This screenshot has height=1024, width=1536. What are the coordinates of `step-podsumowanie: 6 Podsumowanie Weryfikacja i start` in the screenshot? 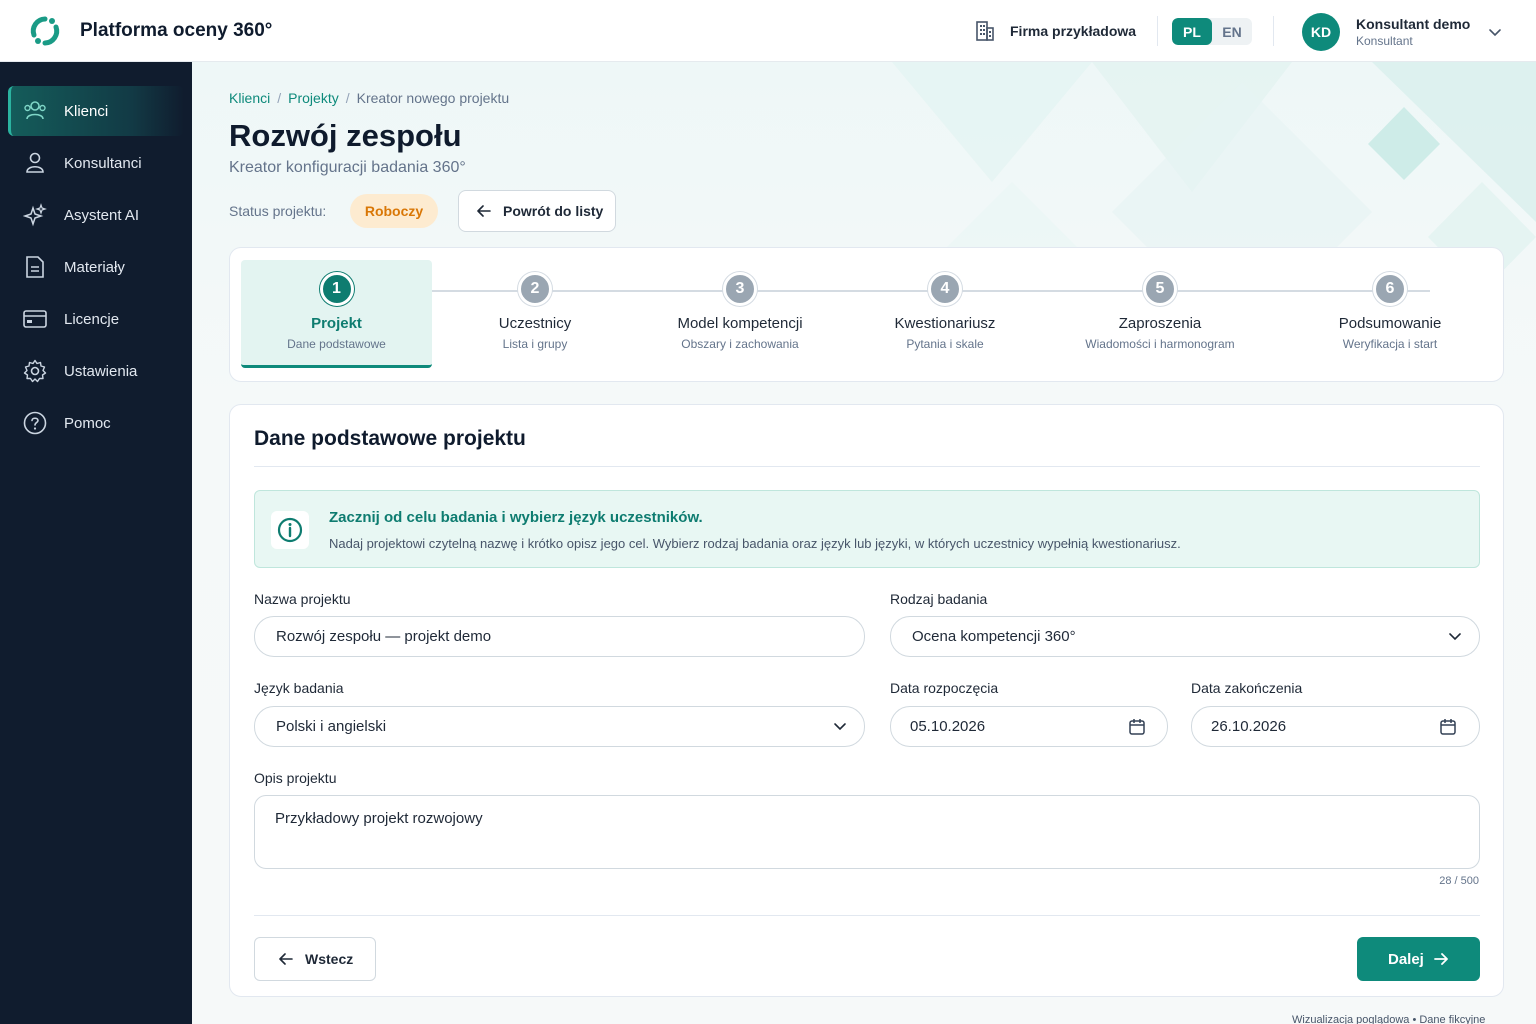 It's located at (1390, 314).